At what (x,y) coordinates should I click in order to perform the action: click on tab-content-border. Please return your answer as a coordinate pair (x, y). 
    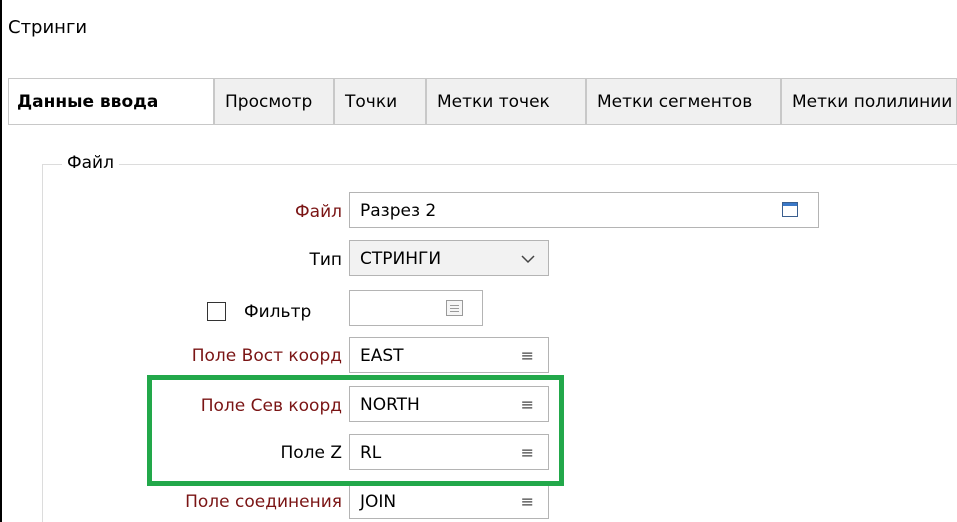
    Looking at the image, I should click on (482, 124).